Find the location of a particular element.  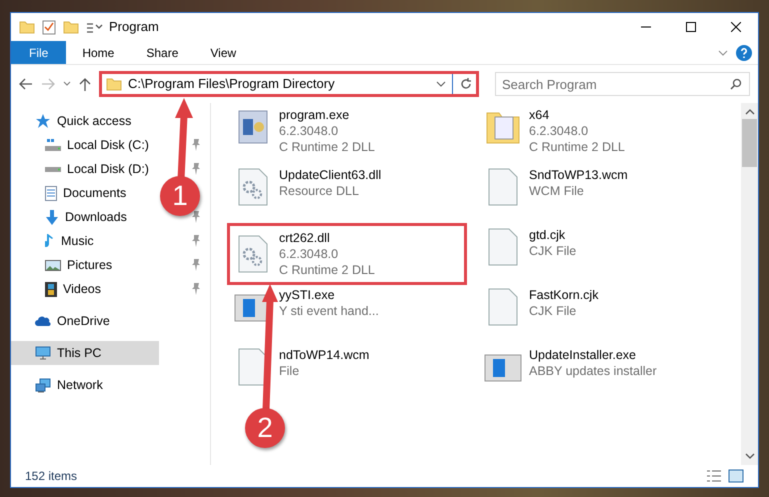

scrollbar-thumb is located at coordinates (749, 143).